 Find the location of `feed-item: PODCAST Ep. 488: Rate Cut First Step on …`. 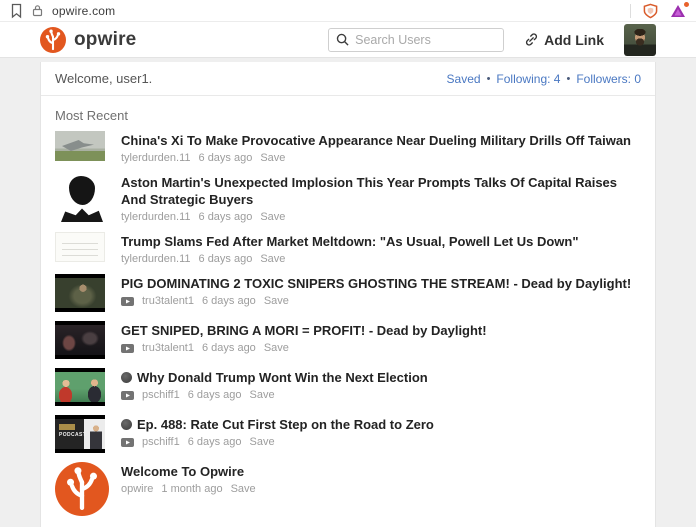

feed-item: PODCAST Ep. 488: Rate Cut First Step on … is located at coordinates (348, 434).